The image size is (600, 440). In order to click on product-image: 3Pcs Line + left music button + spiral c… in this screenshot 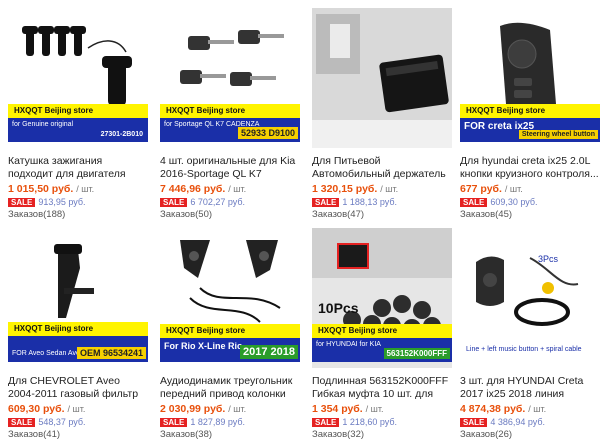, I will do `click(530, 298)`.